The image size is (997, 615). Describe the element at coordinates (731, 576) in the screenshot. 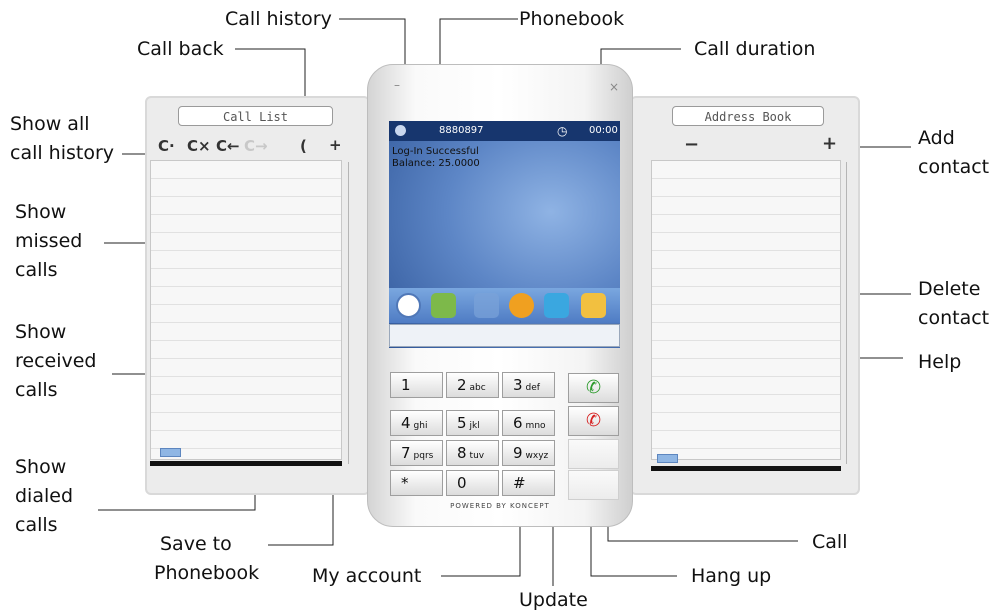

I see `label-hang-up: Hang up` at that location.